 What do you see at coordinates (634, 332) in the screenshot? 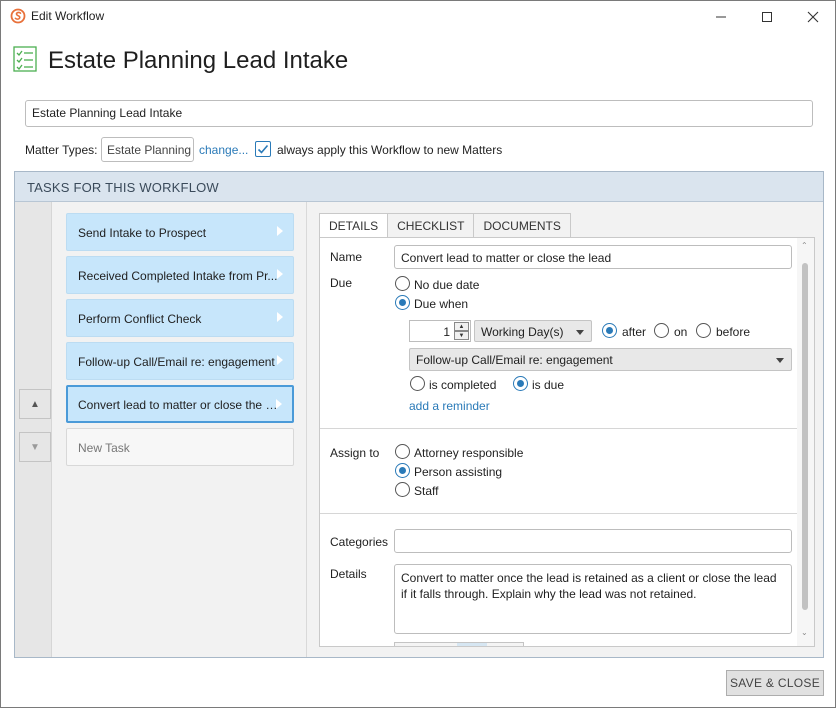
I see `after-label: after` at bounding box center [634, 332].